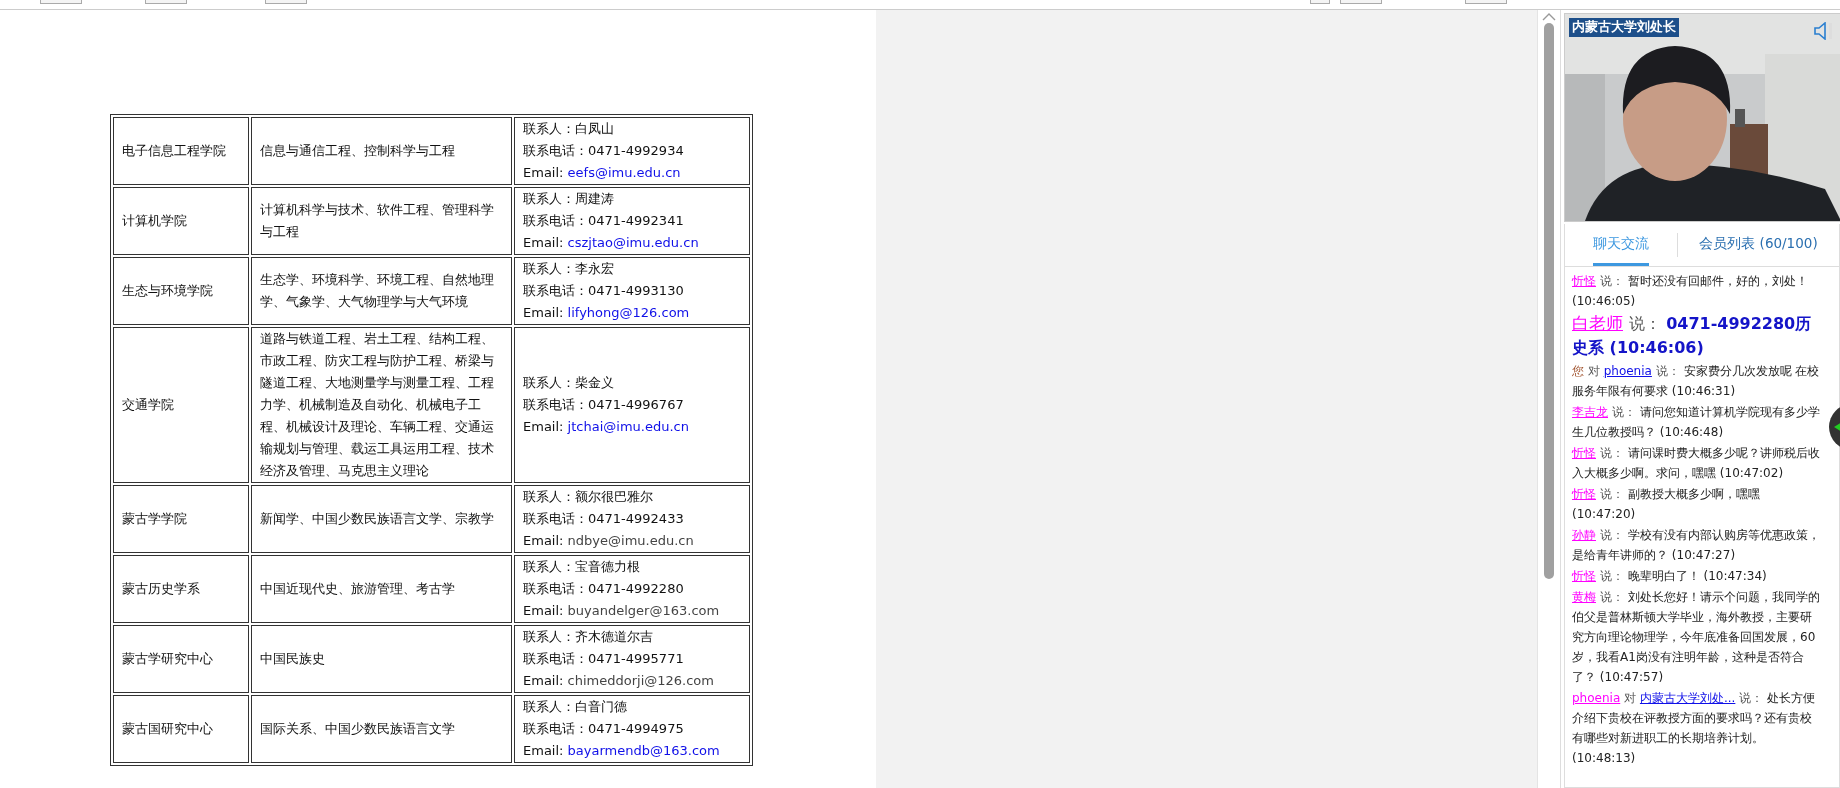  I want to click on sender-link: 黄梅, so click(1584, 597).